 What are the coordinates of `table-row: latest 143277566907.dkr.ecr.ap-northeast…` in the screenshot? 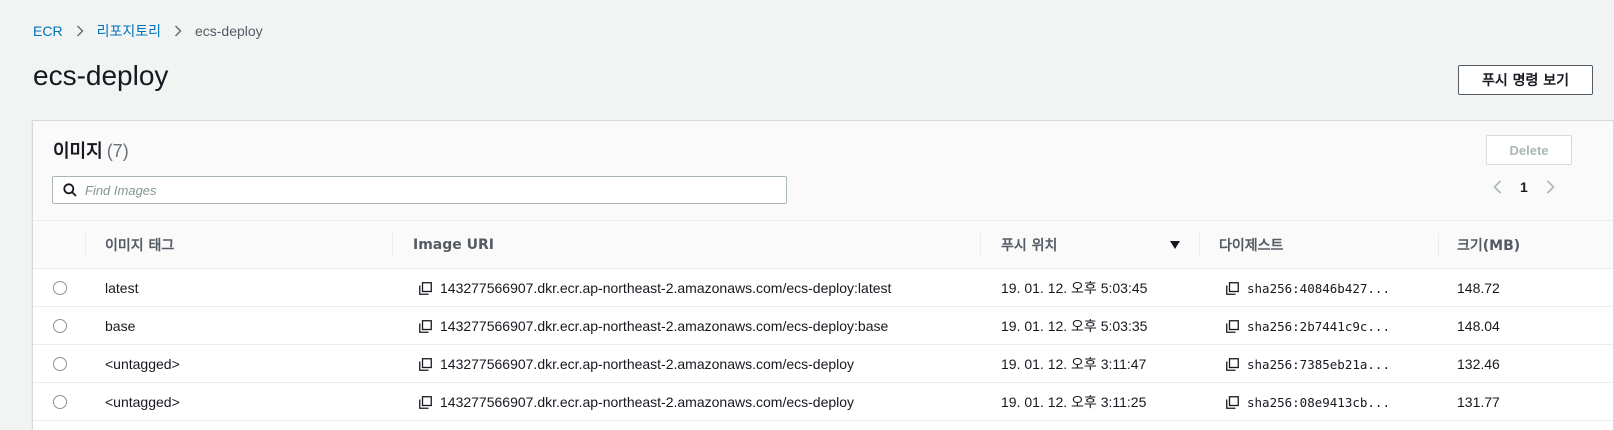 It's located at (823, 288).